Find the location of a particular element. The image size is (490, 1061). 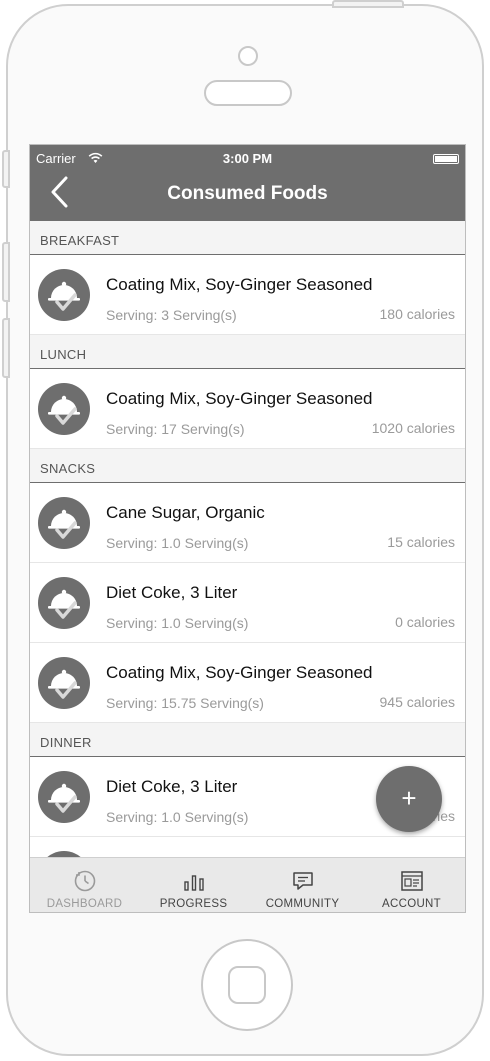

dashboard-icon is located at coordinates (84, 881).